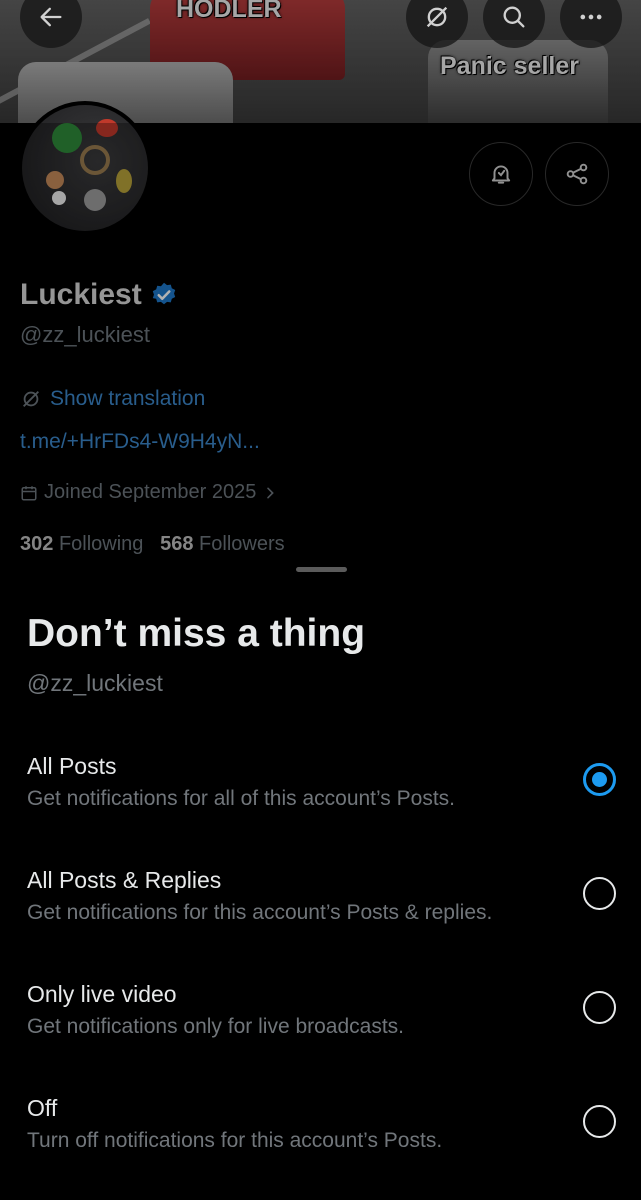 This screenshot has height=1200, width=641. What do you see at coordinates (128, 398) in the screenshot?
I see `show-translation-label: Show translation` at bounding box center [128, 398].